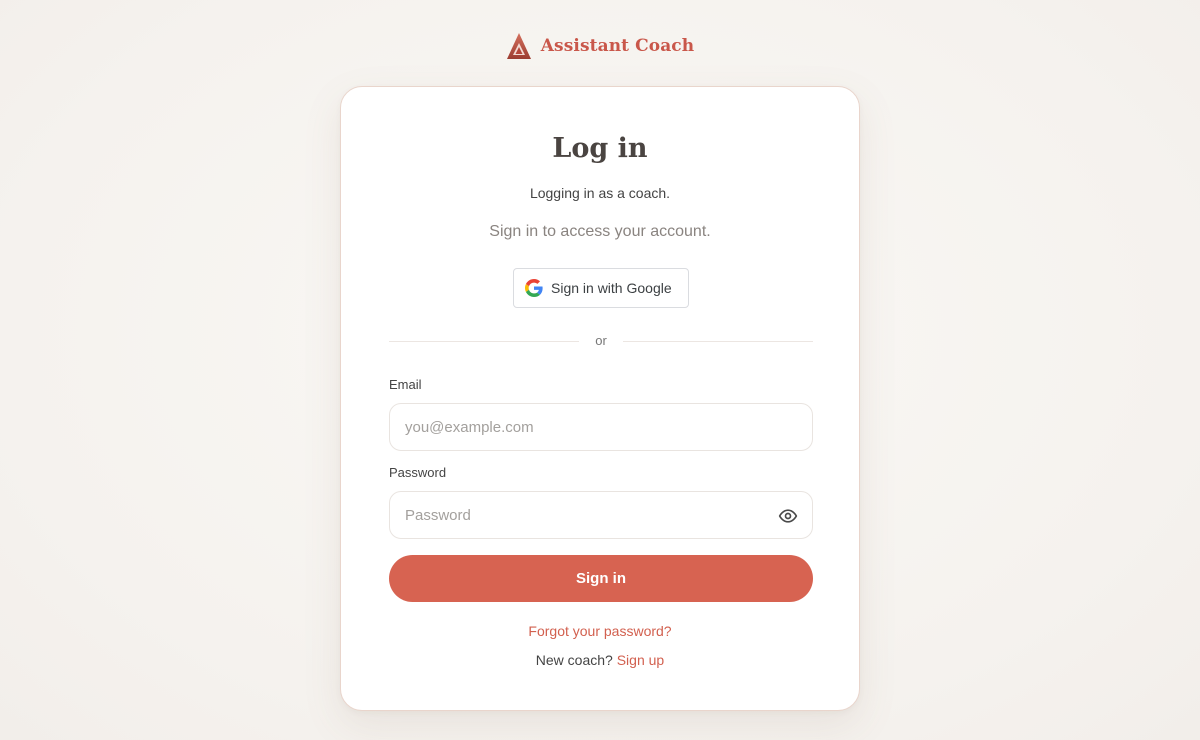  Describe the element at coordinates (611, 288) in the screenshot. I see `google-button-label: Sign in with Google` at that location.